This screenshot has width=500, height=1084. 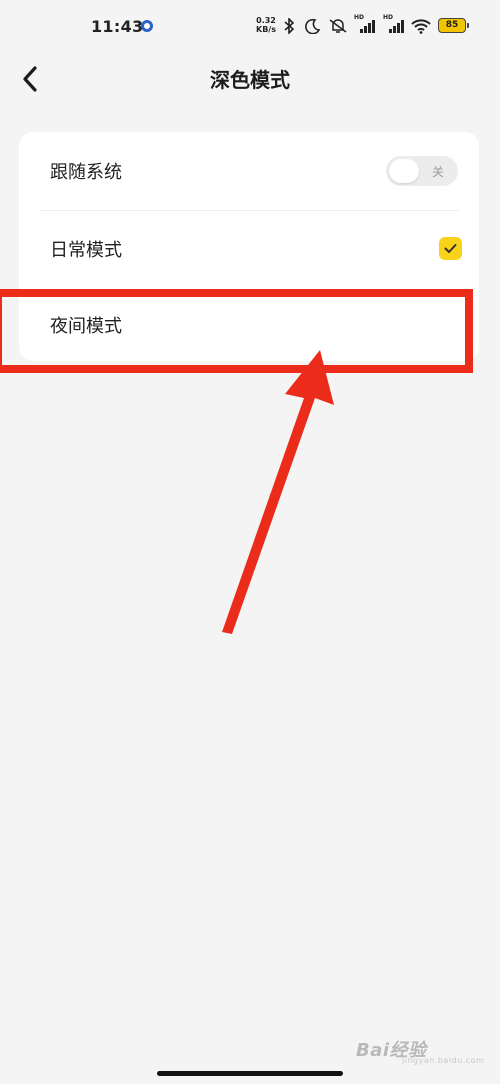 I want to click on option-night-mode: 夜间模式, so click(x=249, y=325).